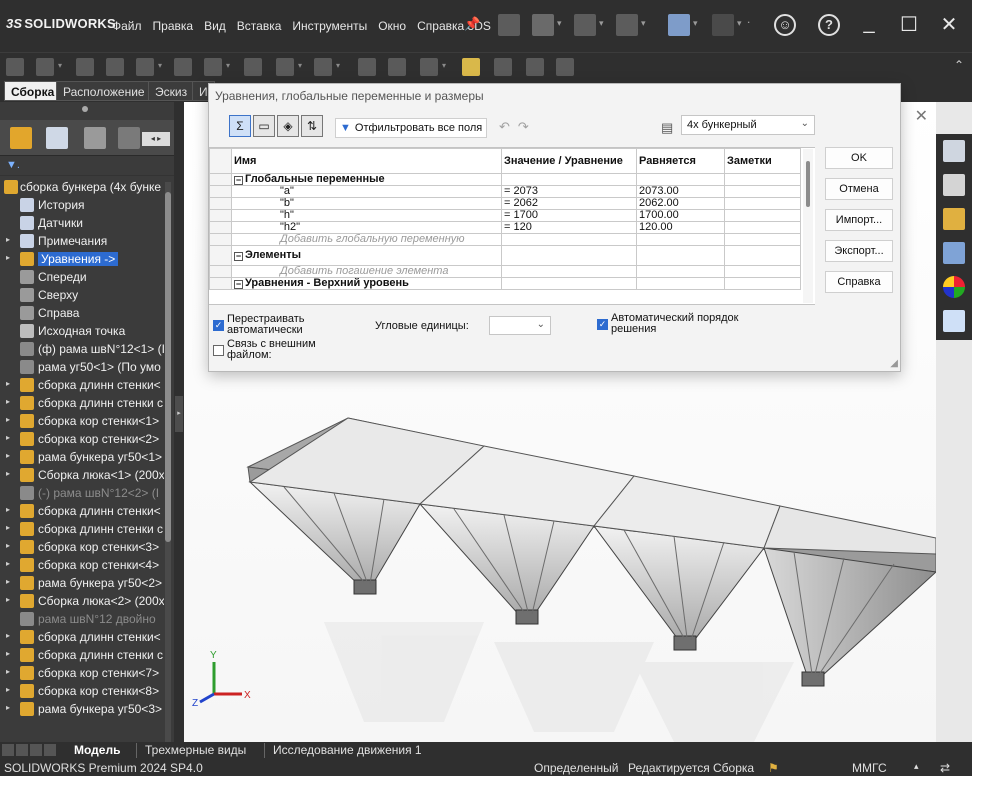  I want to click on tab-model: Модель, so click(97, 750).